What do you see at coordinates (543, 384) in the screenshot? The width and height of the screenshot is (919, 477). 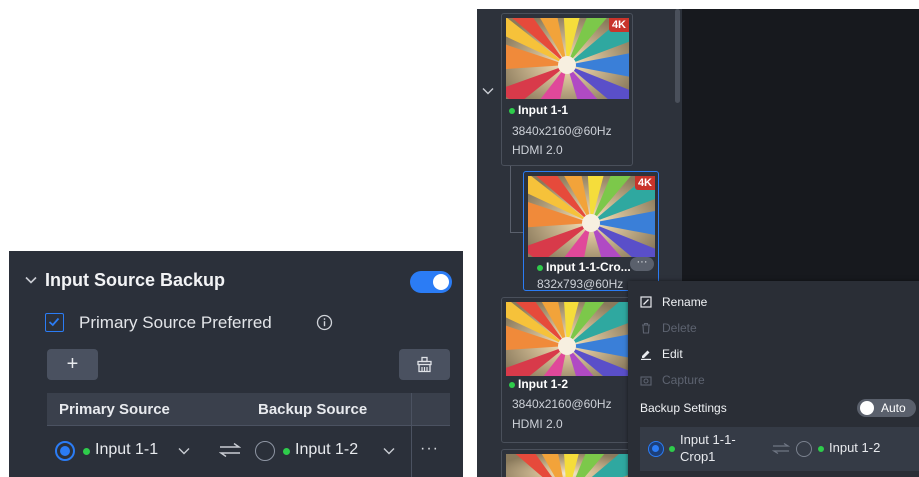 I see `input-name: Input 1-2` at bounding box center [543, 384].